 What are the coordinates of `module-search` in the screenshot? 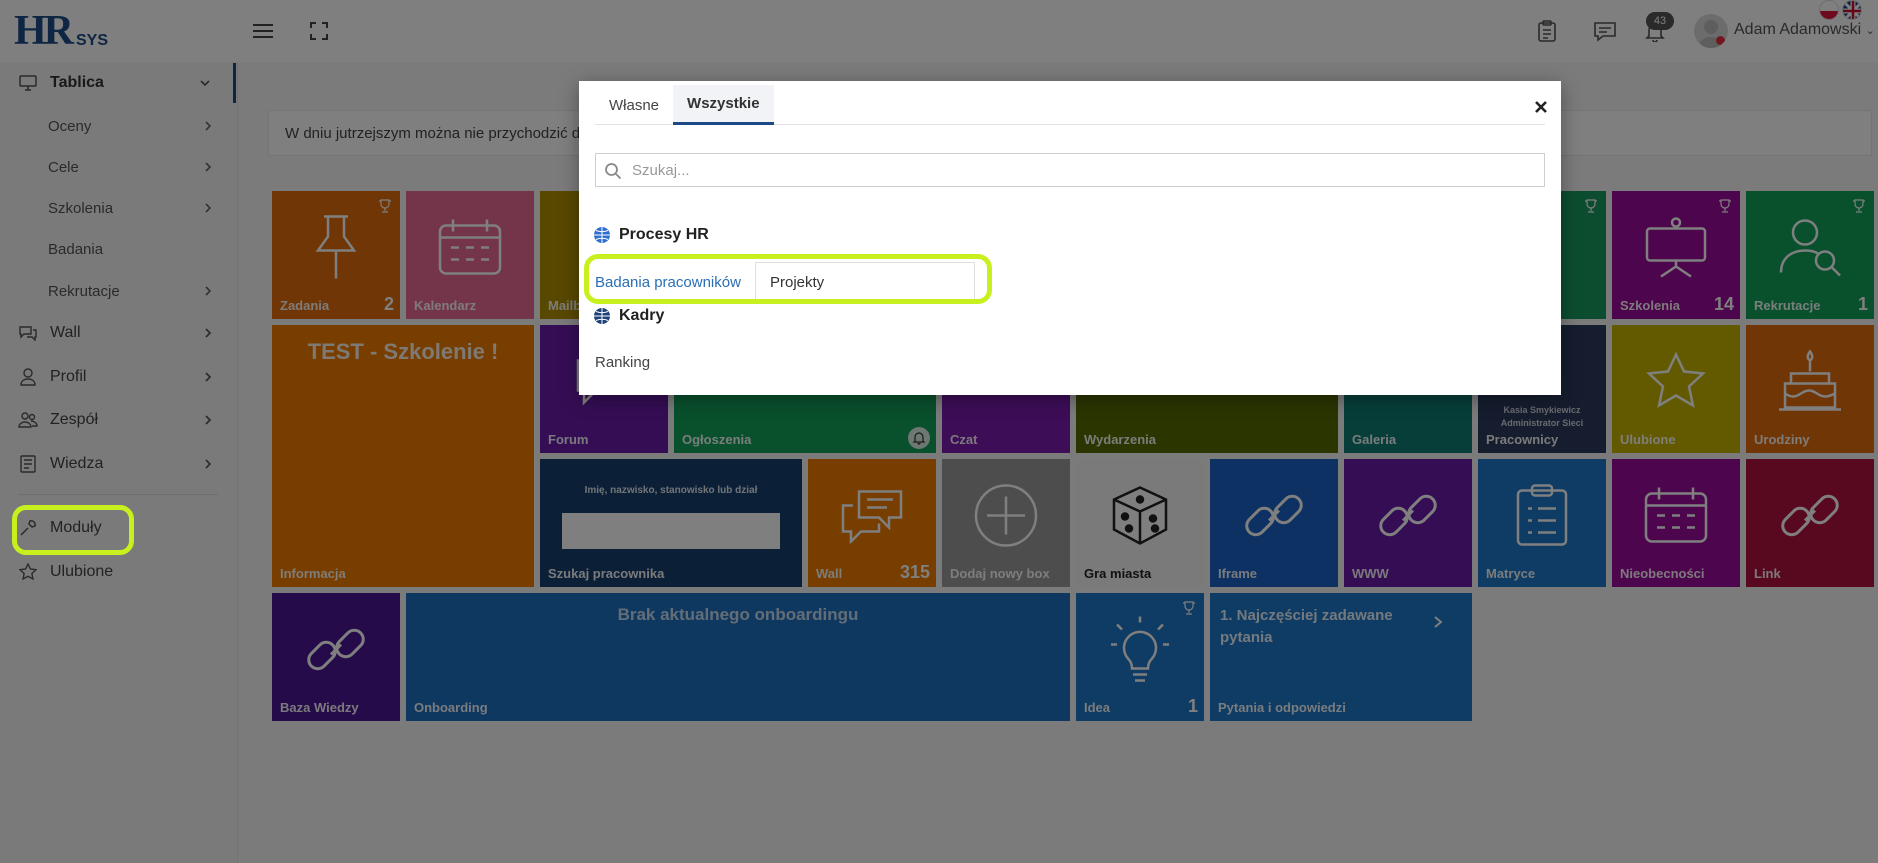 It's located at (1070, 170).